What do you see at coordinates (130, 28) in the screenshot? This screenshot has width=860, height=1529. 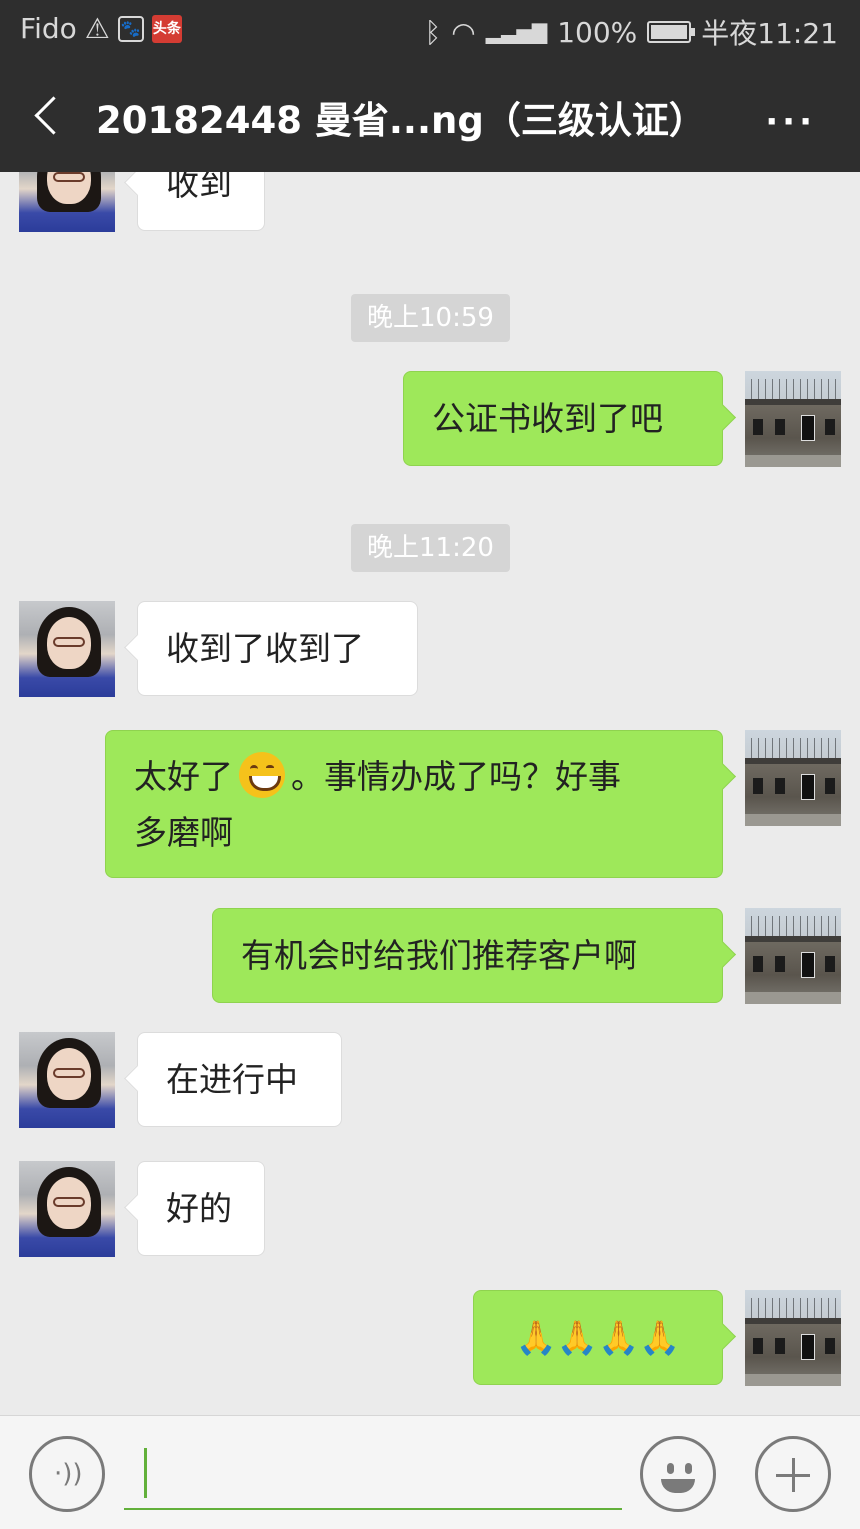 I see `paw-icon: 🐾` at bounding box center [130, 28].